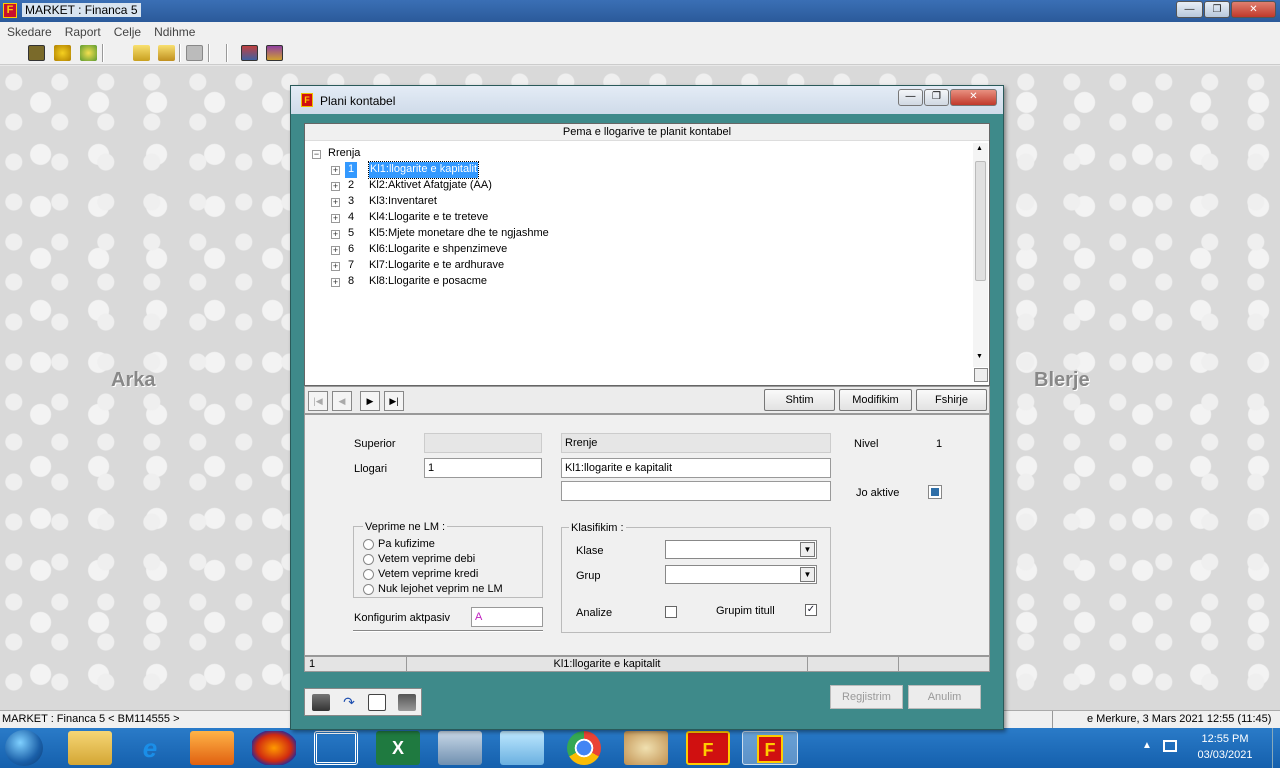 This screenshot has width=1280, height=768. Describe the element at coordinates (438, 250) in the screenshot. I see `tree-item-label: Kl6:Llogarite e shpenzimeve` at that location.